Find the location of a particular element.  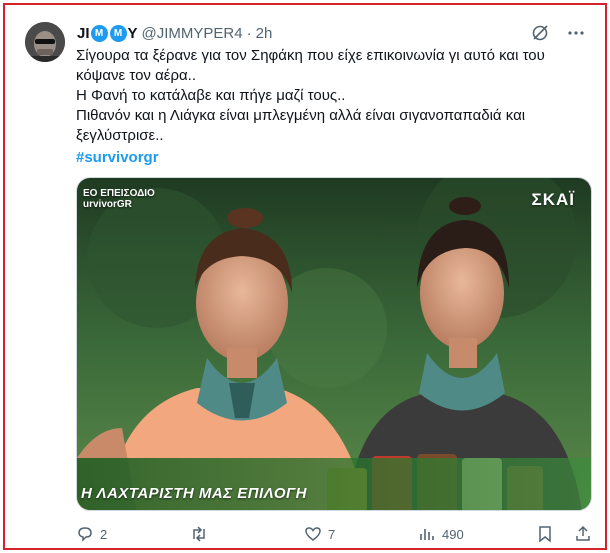

banner-text: Η ΛΑΧΤΑΡΙΣΤΗ ΜΑΣ ΕΠΙΛΟΓΗ is located at coordinates (194, 493).